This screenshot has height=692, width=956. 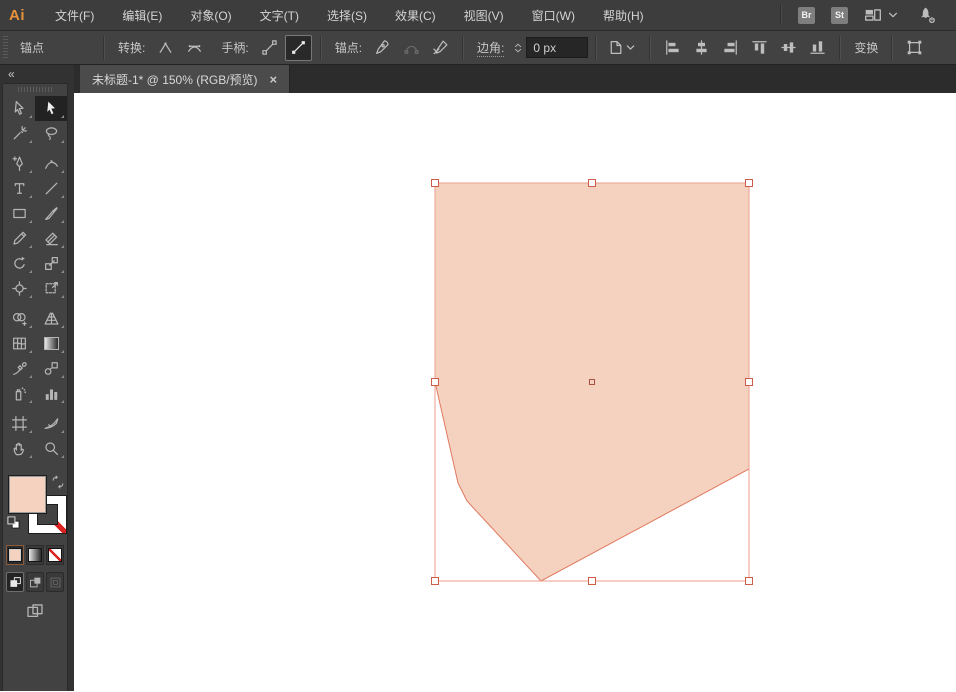 I want to click on direct-selection-tool, so click(x=51, y=108).